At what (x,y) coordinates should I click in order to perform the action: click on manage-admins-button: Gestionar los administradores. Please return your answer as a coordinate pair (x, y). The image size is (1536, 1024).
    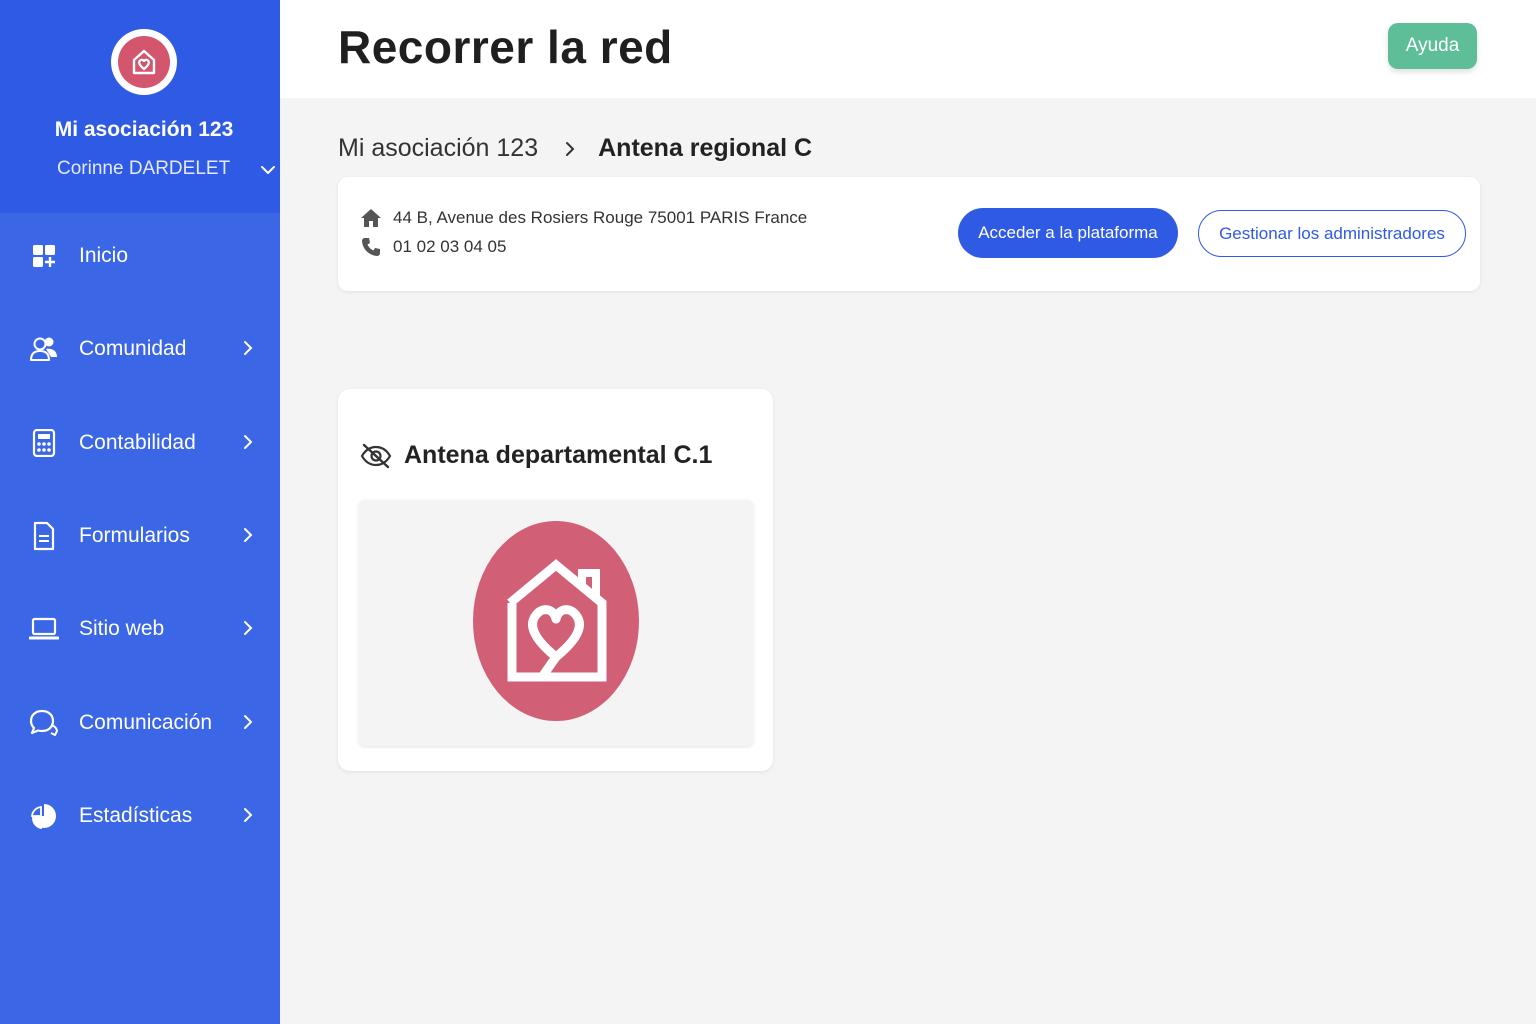
    Looking at the image, I should click on (1332, 233).